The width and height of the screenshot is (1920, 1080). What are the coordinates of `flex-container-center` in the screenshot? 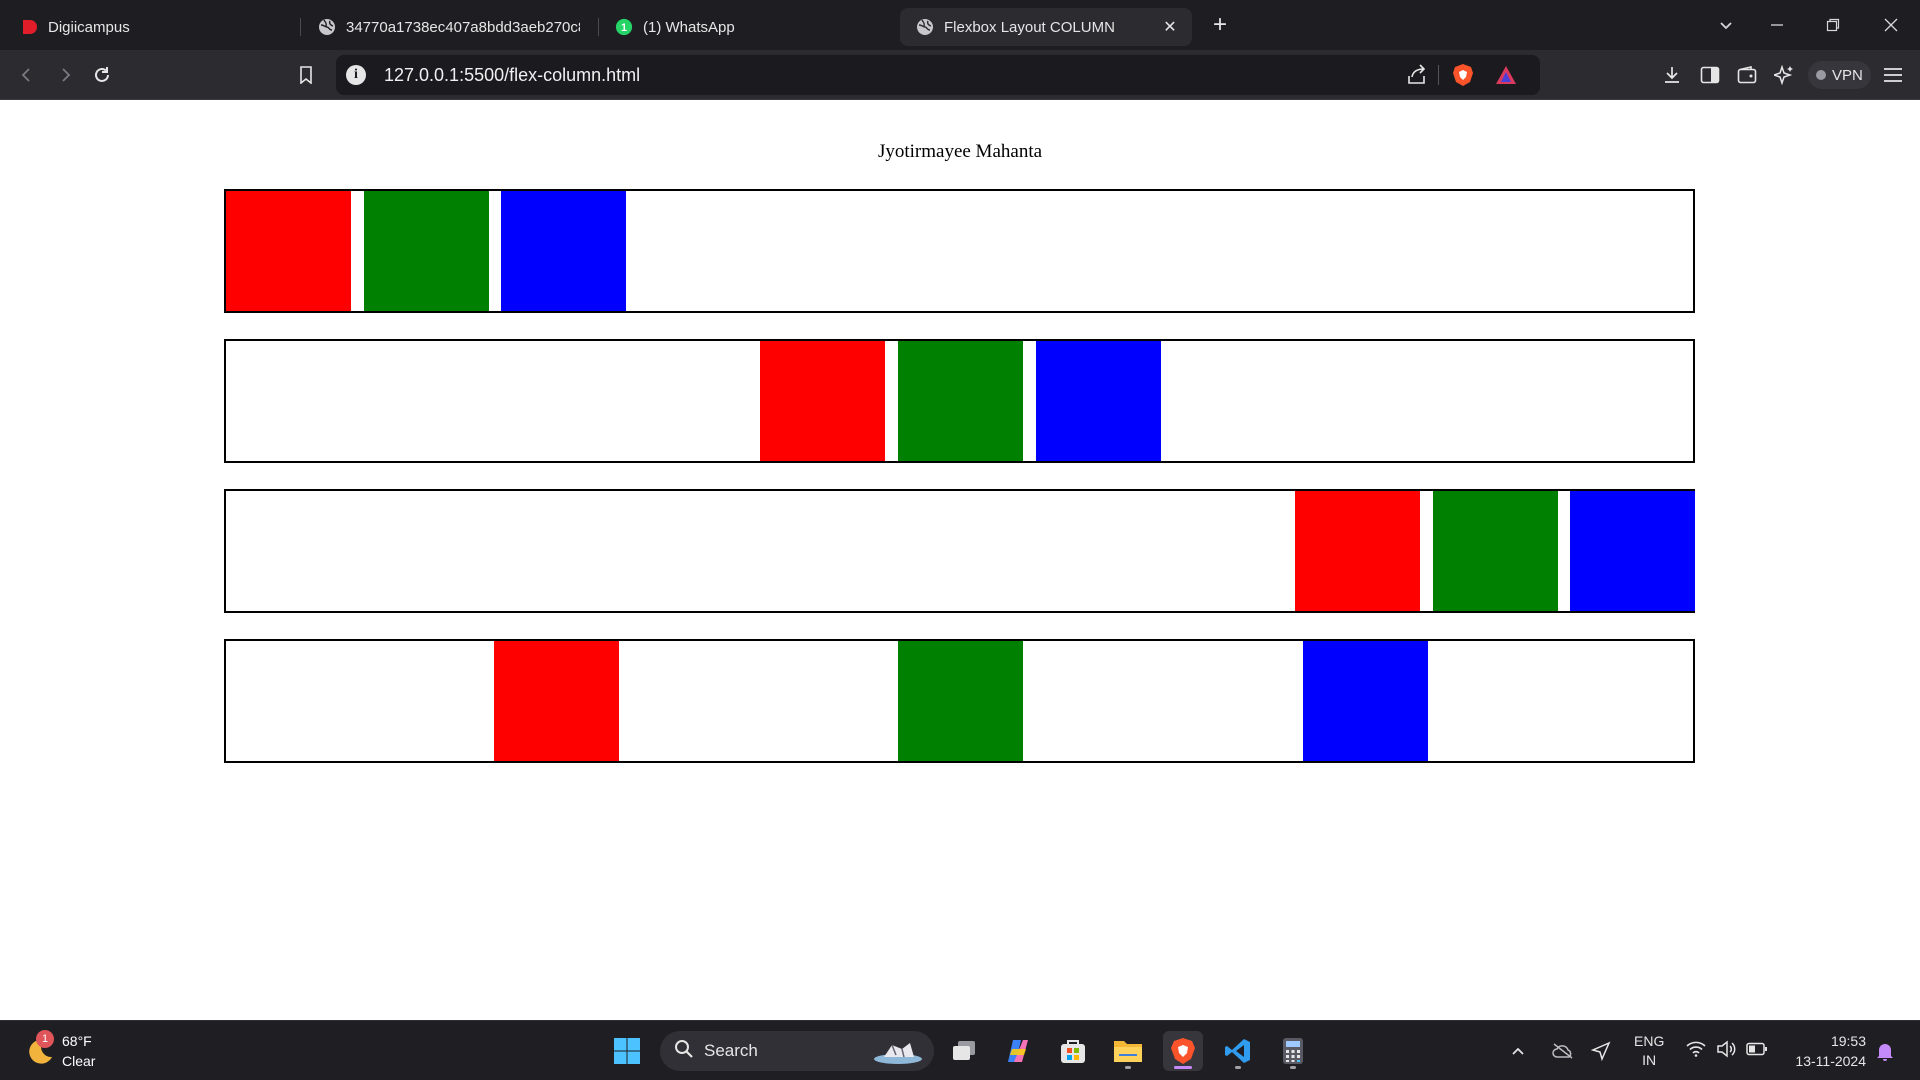 It's located at (959, 401).